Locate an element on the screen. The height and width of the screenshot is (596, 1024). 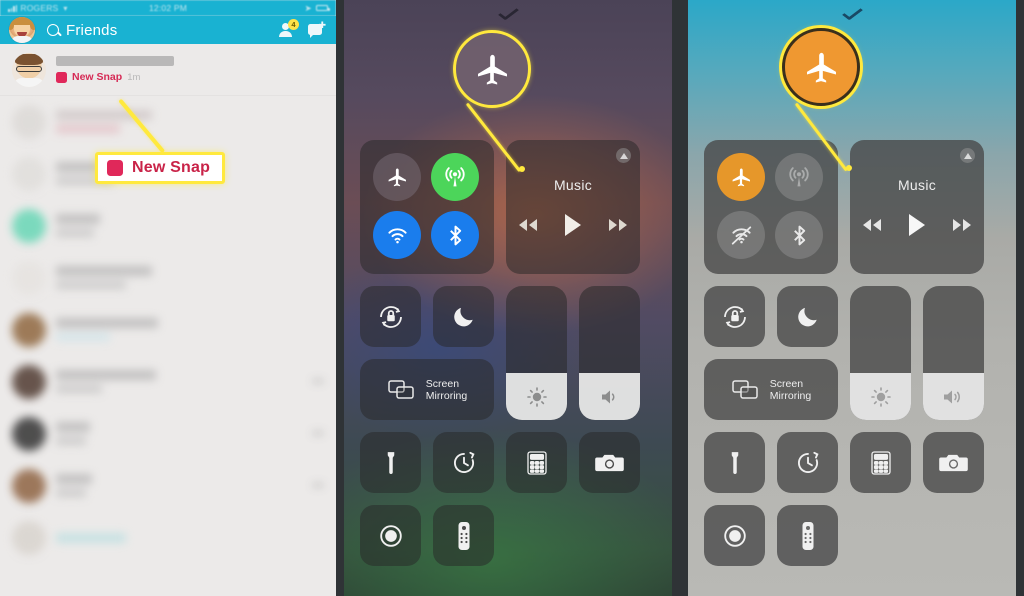
cc-row-apps is located at coordinates (508, 462).